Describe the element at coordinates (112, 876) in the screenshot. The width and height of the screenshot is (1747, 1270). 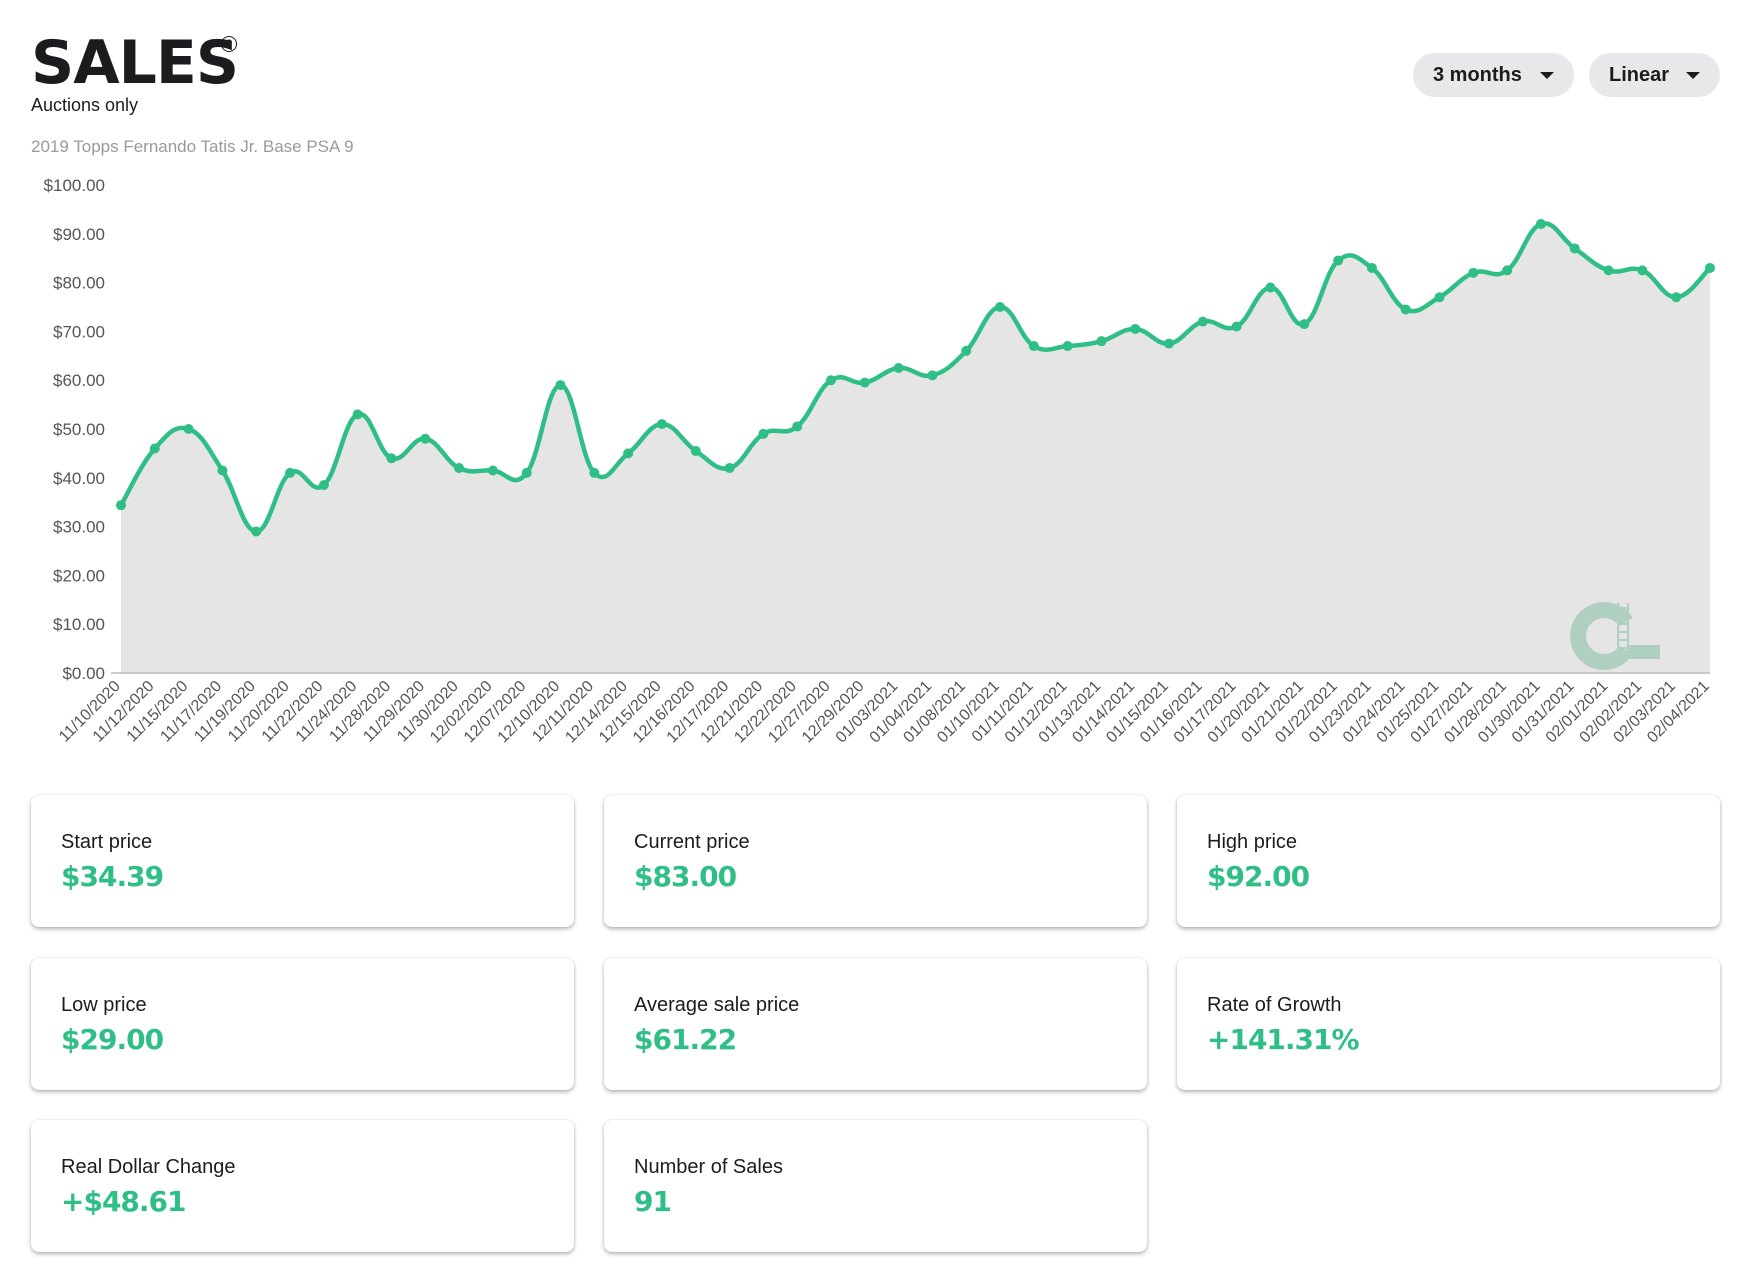
I see `stat-value: $34.39` at that location.